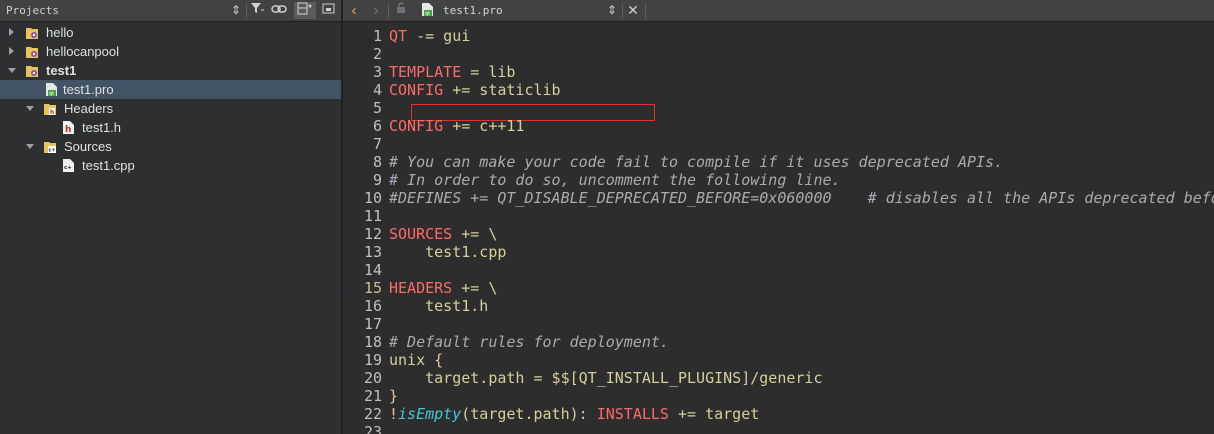 The width and height of the screenshot is (1214, 434). What do you see at coordinates (328, 10) in the screenshot?
I see `close-panel-icon` at bounding box center [328, 10].